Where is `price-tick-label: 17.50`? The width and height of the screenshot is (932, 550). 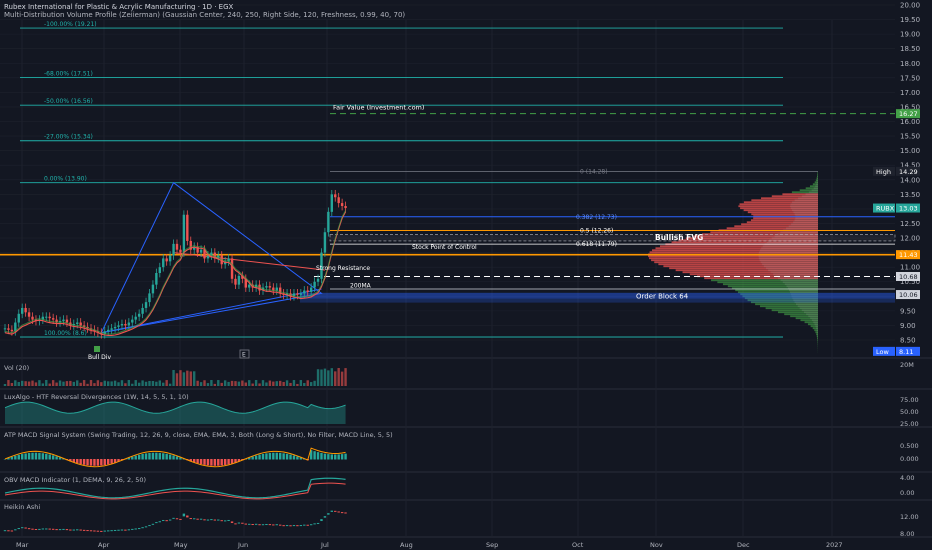 price-tick-label: 17.50 is located at coordinates (910, 78).